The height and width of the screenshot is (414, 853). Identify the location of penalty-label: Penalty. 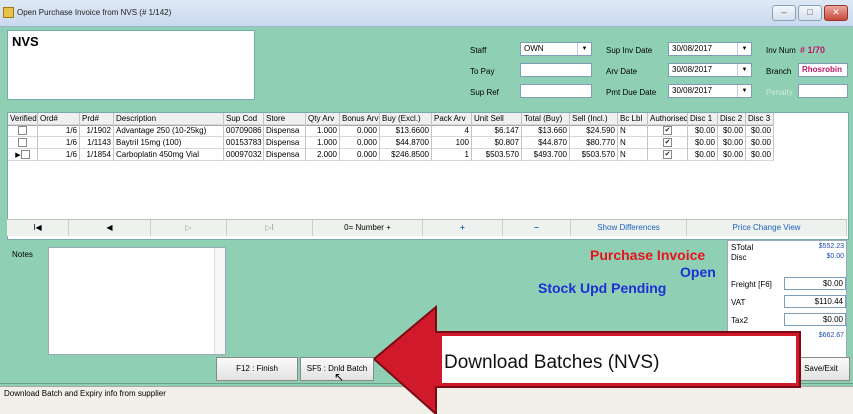
(779, 92).